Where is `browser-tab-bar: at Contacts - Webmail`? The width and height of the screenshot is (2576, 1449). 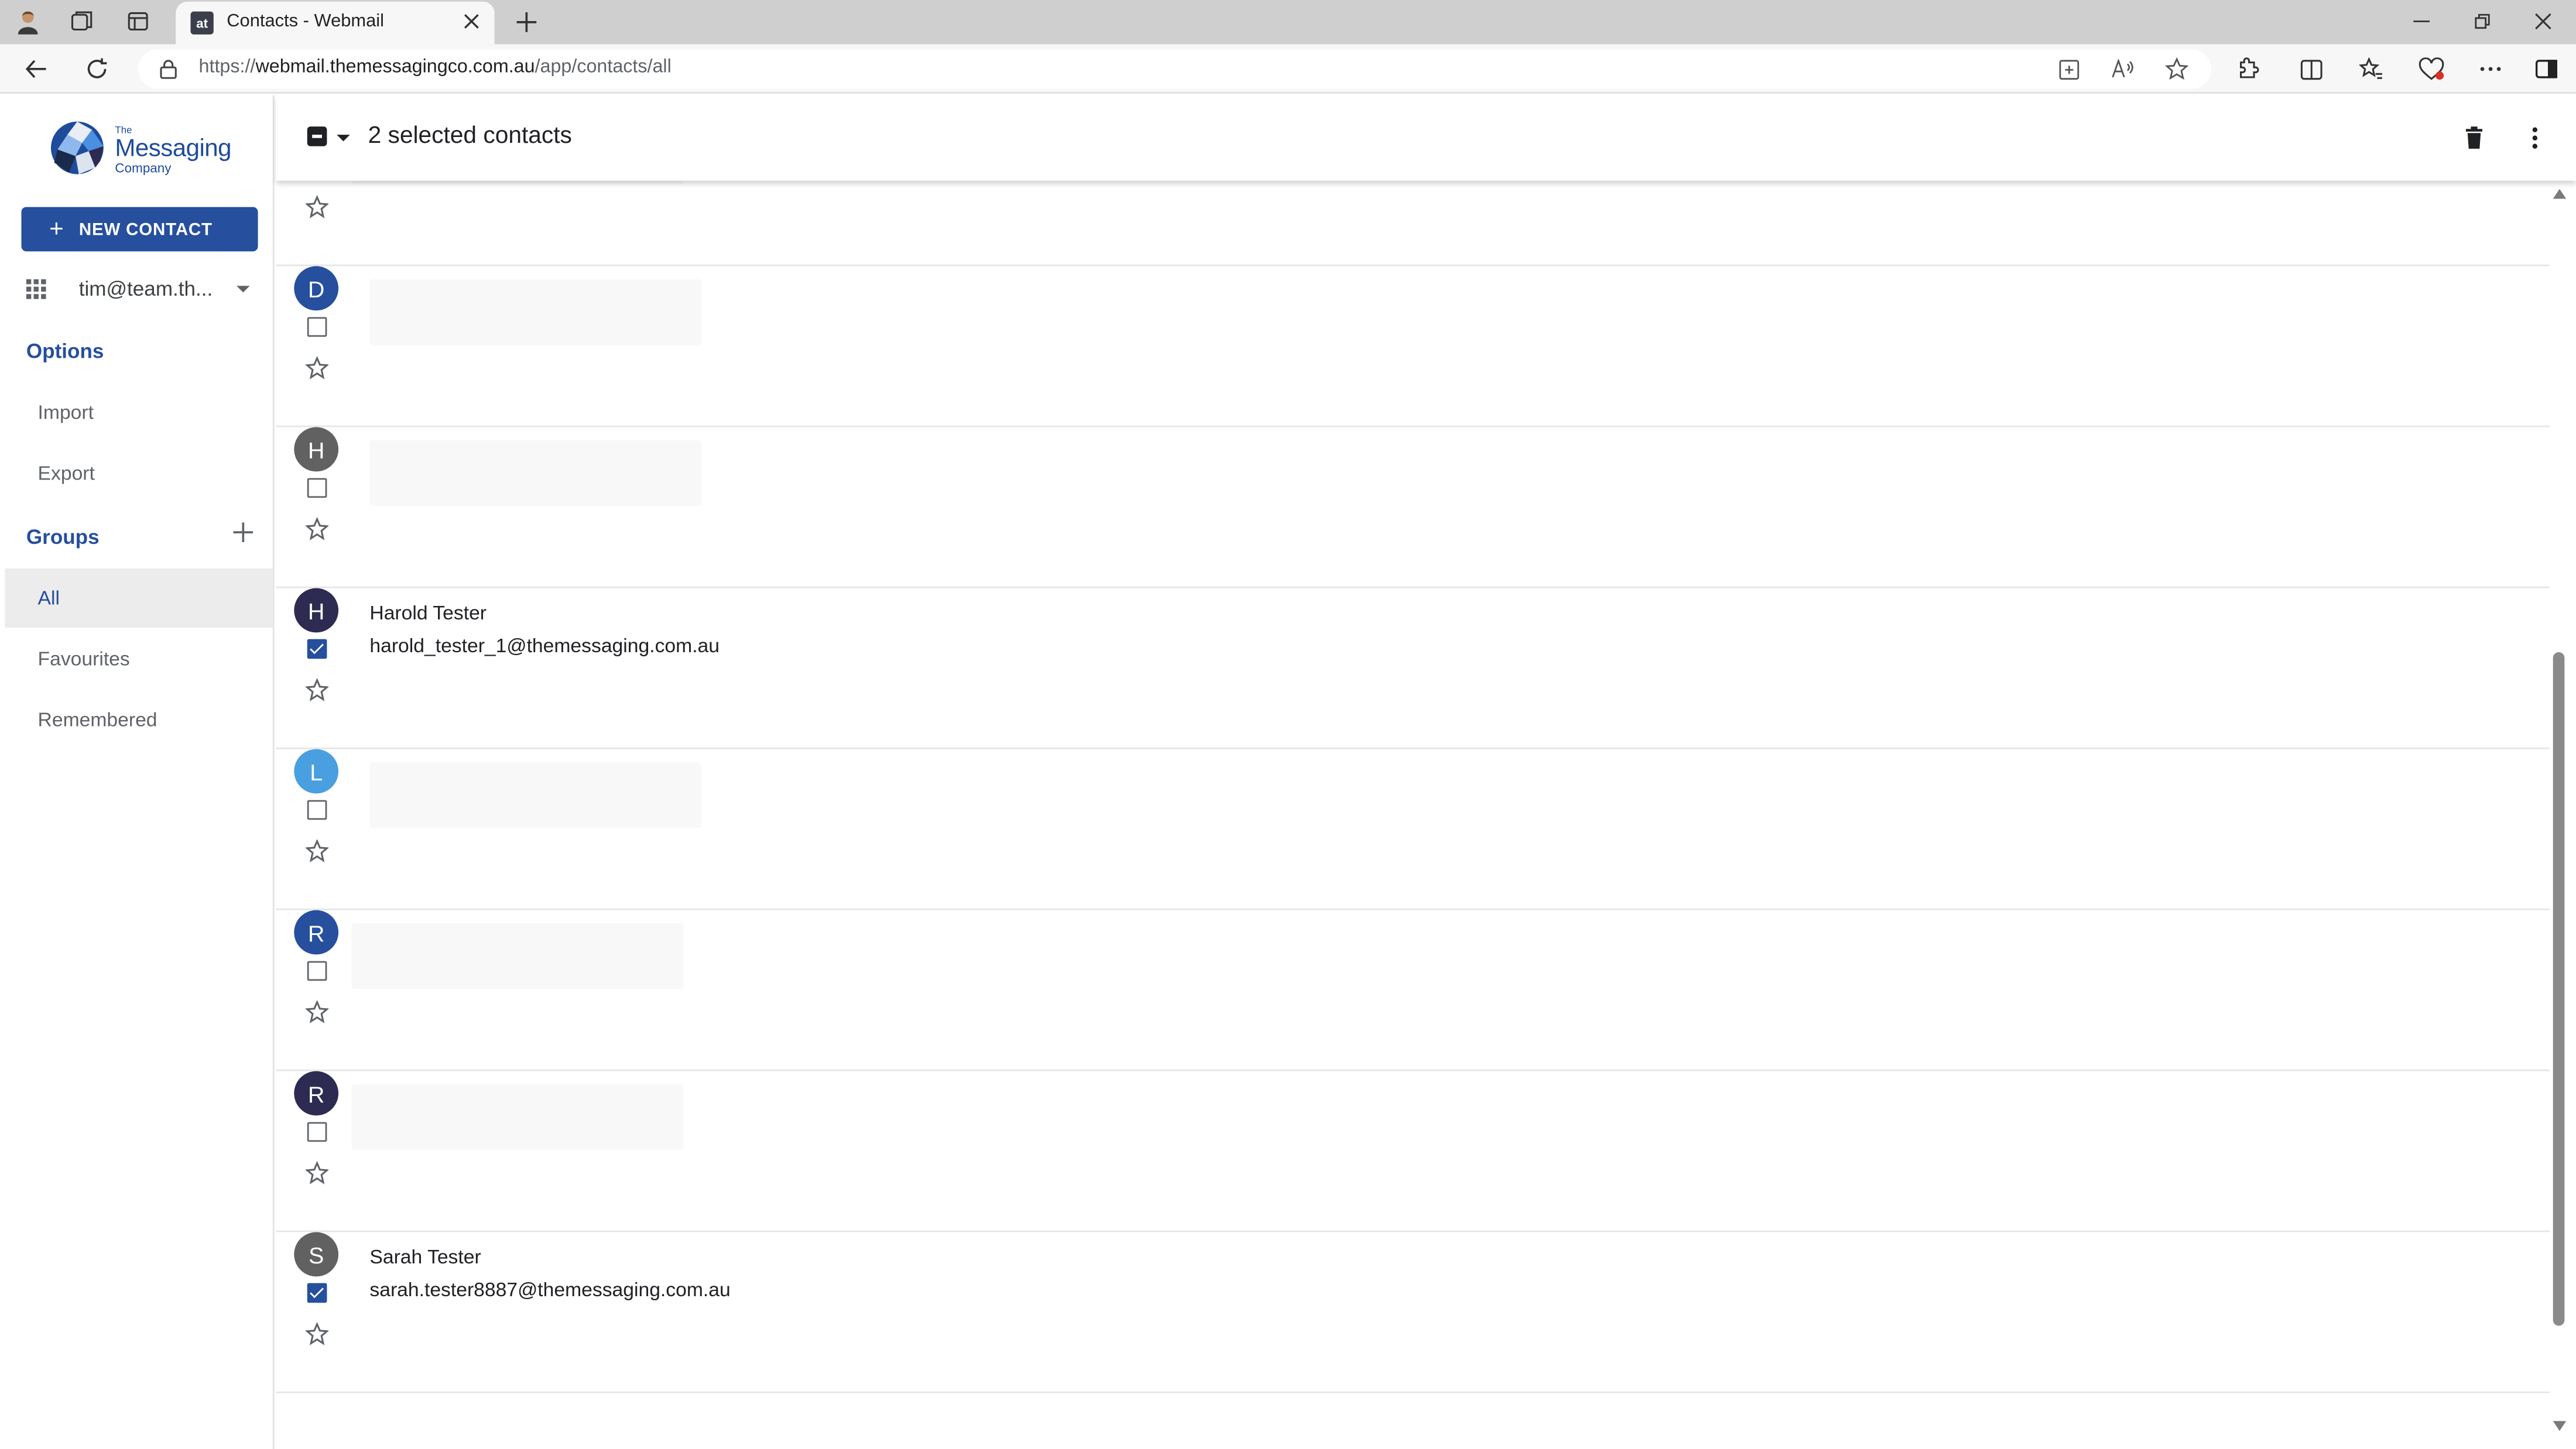
browser-tab-bar: at Contacts - Webmail is located at coordinates (1288, 22).